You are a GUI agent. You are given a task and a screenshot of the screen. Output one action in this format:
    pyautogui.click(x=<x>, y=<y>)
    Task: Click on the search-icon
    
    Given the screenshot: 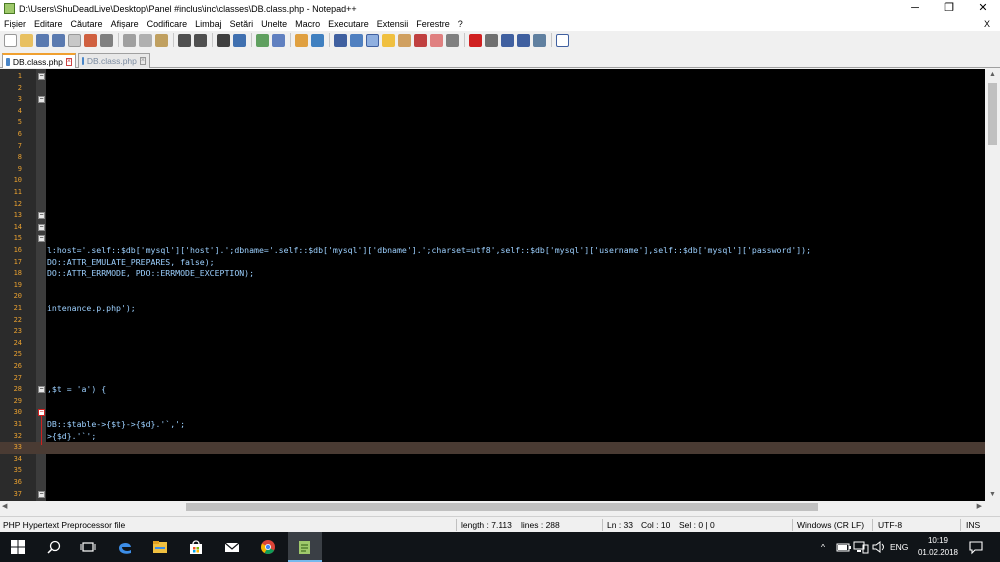 What is the action you would take?
    pyautogui.click(x=54, y=547)
    